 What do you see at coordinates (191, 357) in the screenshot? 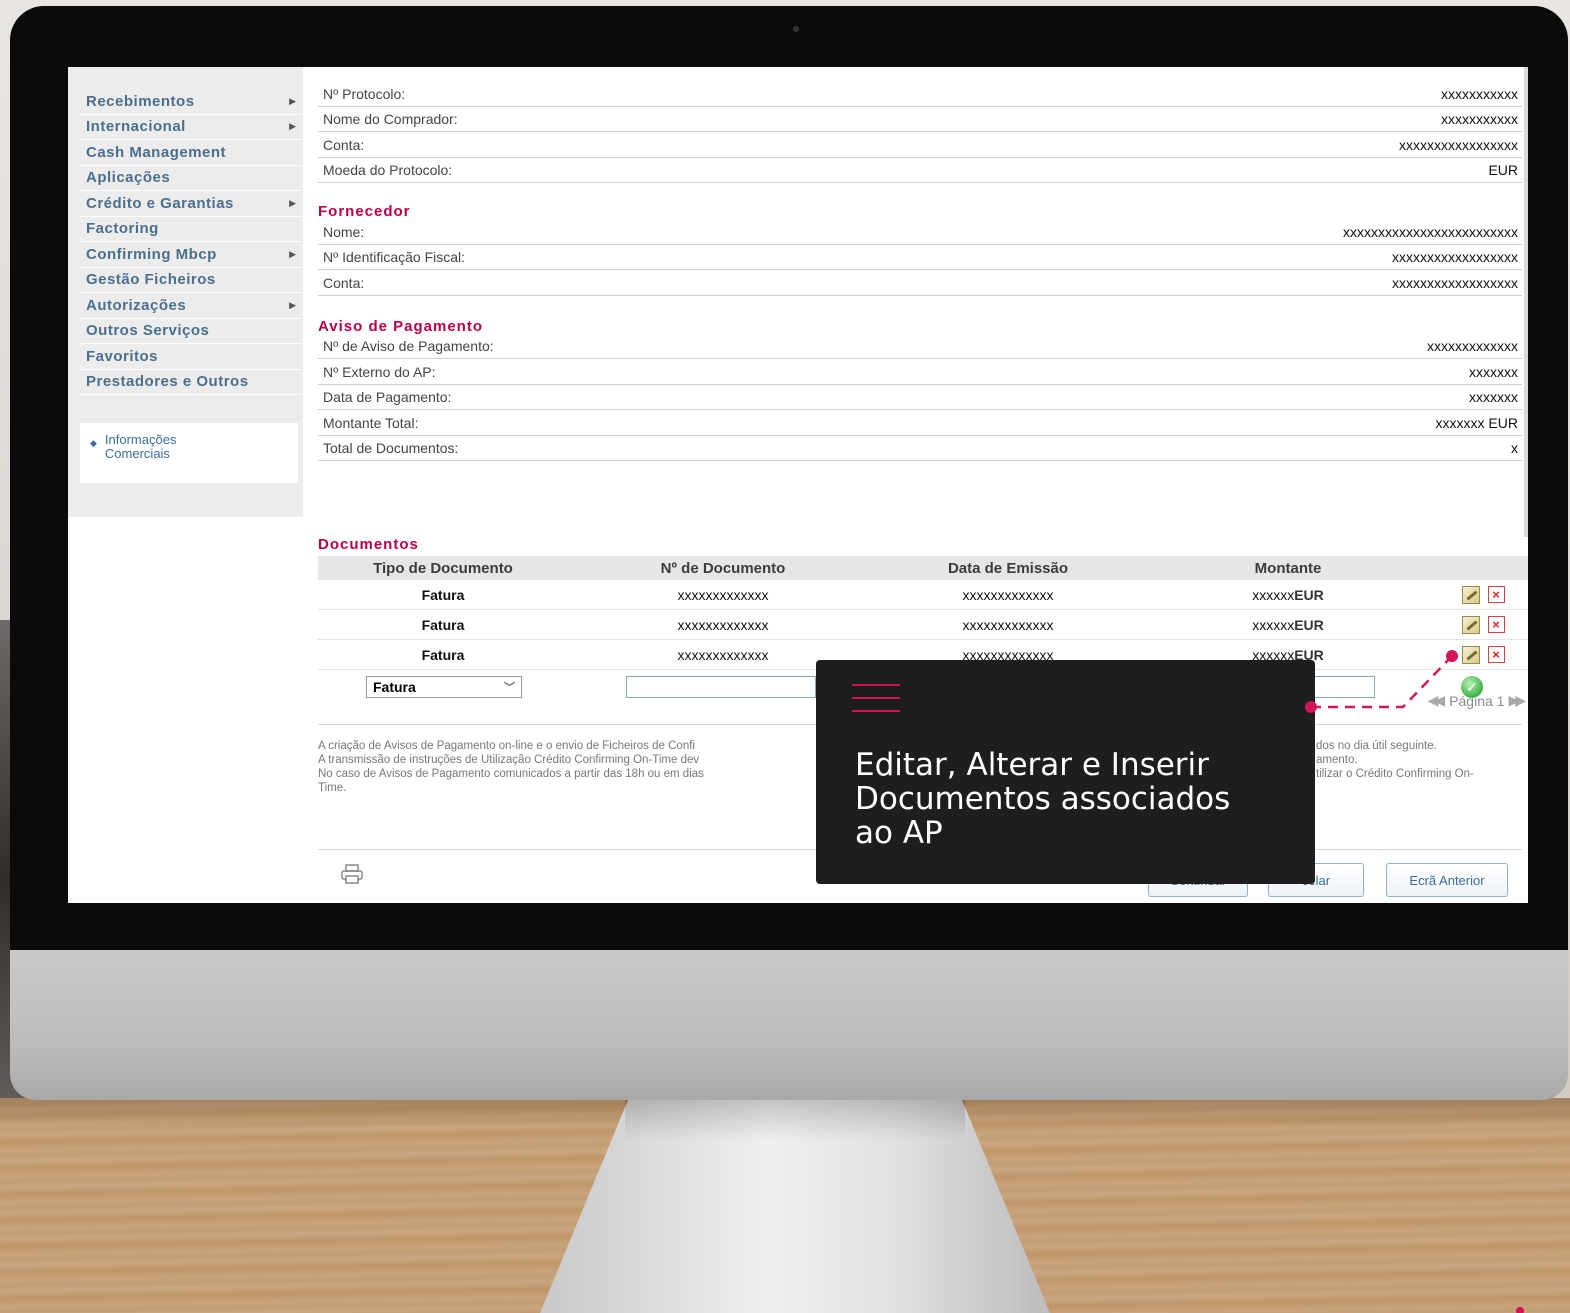
I see `sidebar-item-10: Favoritos` at bounding box center [191, 357].